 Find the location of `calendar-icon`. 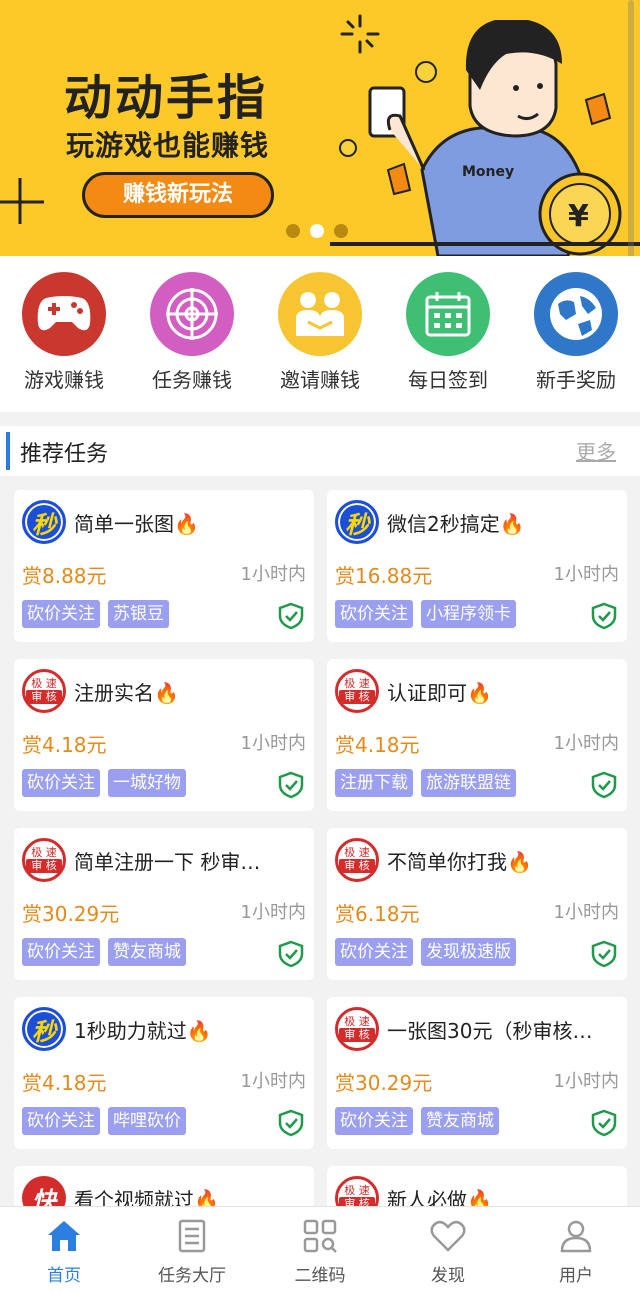

calendar-icon is located at coordinates (448, 314).